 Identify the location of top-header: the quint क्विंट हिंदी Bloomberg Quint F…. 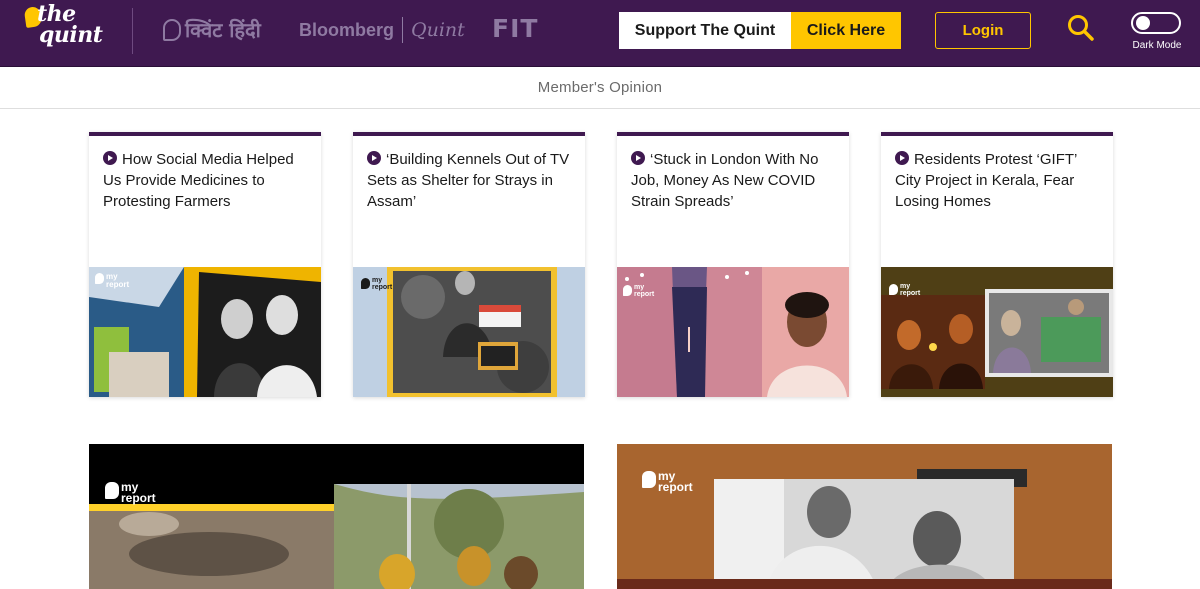
(600, 33).